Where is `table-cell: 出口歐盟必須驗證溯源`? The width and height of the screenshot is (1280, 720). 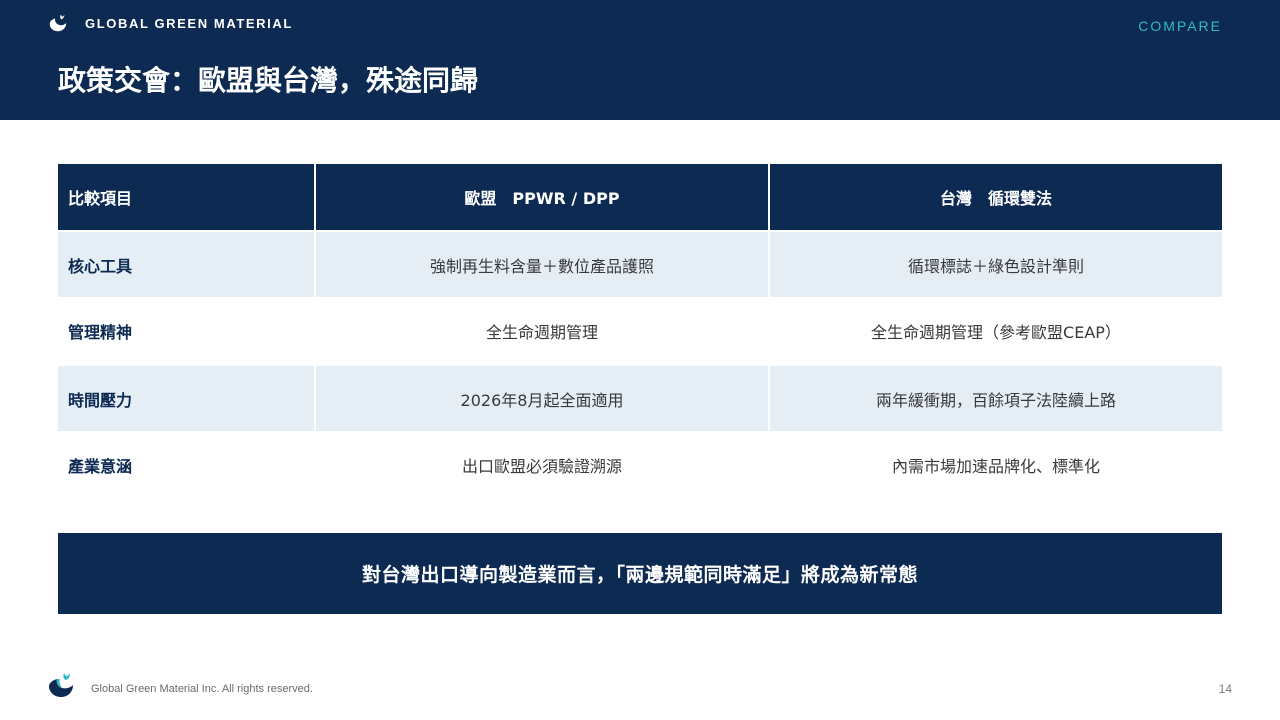 table-cell: 出口歐盟必須驗證溯源 is located at coordinates (541, 466).